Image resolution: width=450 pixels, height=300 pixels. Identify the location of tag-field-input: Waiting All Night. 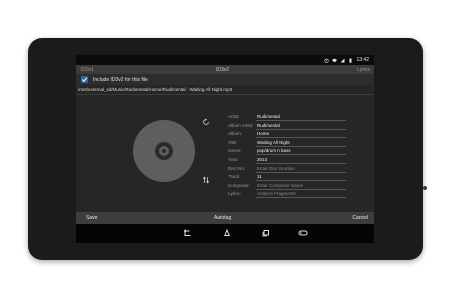
(273, 142).